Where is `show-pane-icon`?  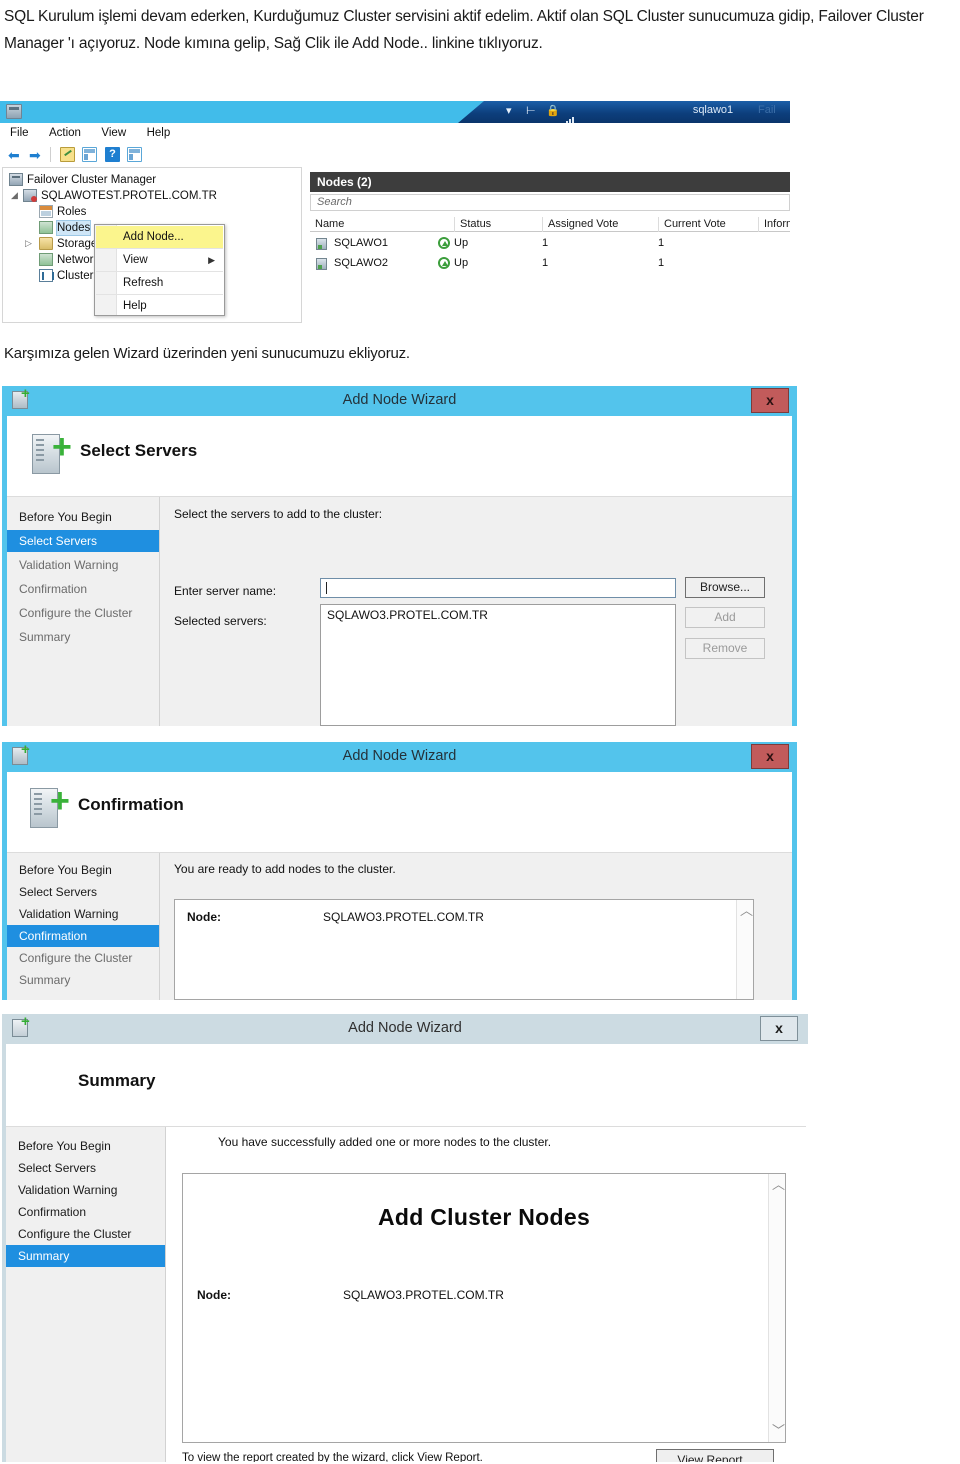 show-pane-icon is located at coordinates (89, 154).